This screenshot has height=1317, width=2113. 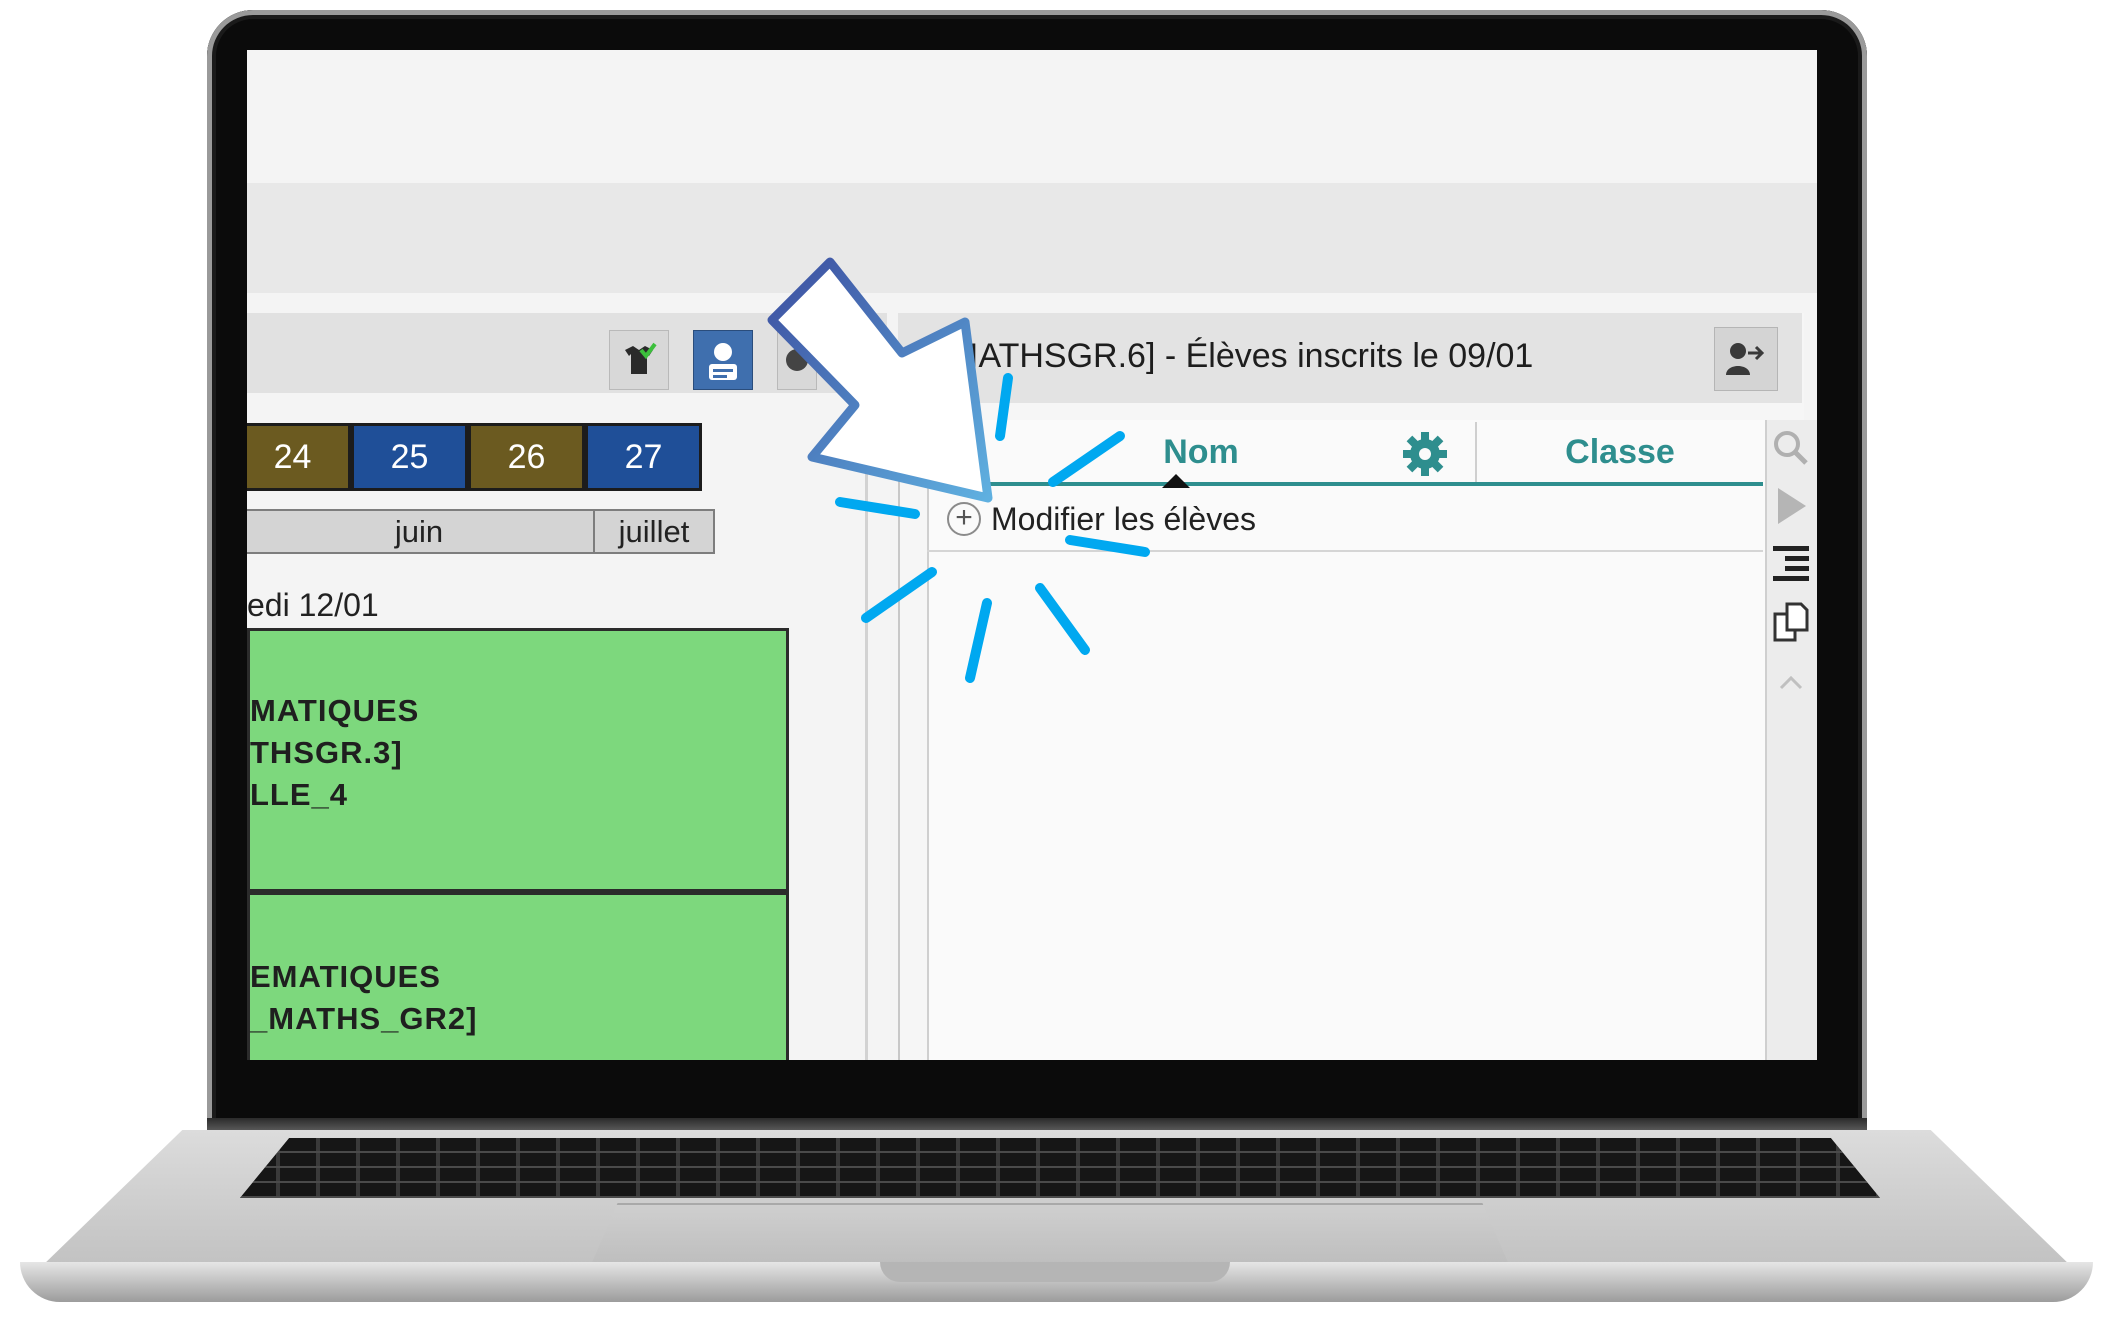 I want to click on course-line: MATIQUES, so click(x=335, y=710).